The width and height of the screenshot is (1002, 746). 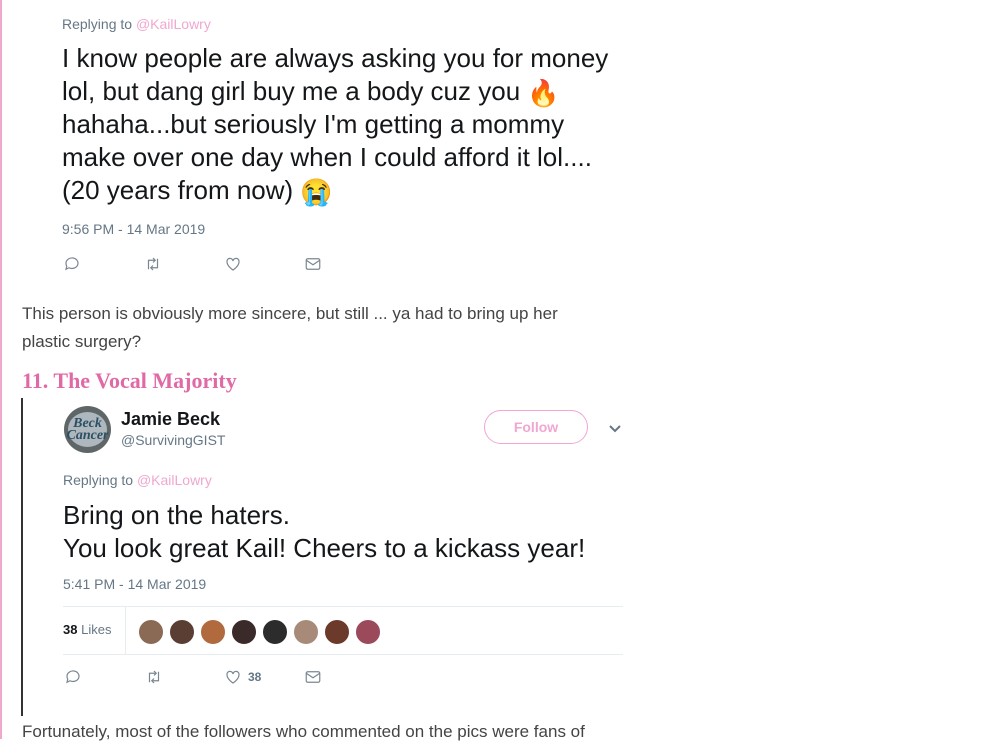 I want to click on left-border-rule, so click(x=1, y=369).